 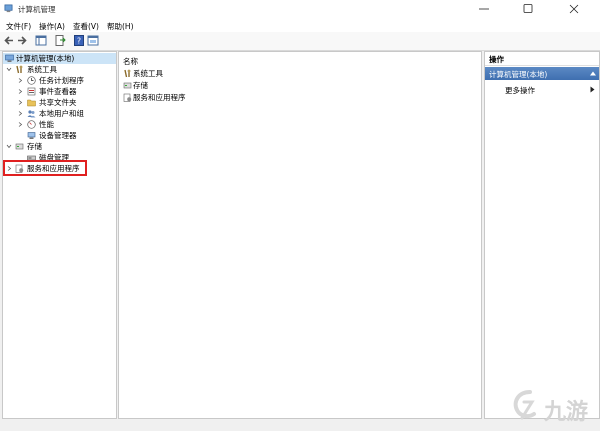 What do you see at coordinates (52, 26) in the screenshot?
I see `menu-action: 操作(A)` at bounding box center [52, 26].